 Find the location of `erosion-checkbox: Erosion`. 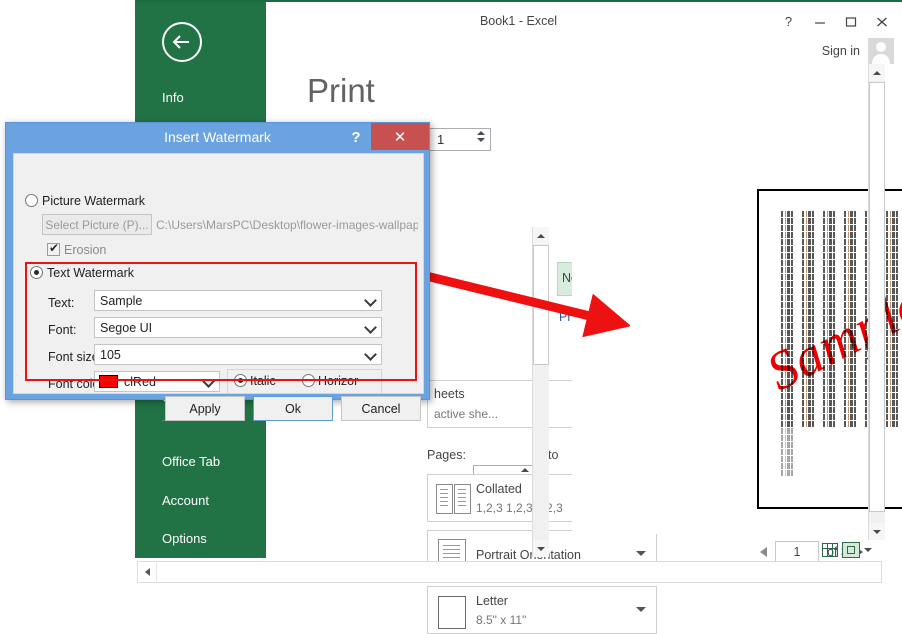

erosion-checkbox: Erosion is located at coordinates (76, 249).